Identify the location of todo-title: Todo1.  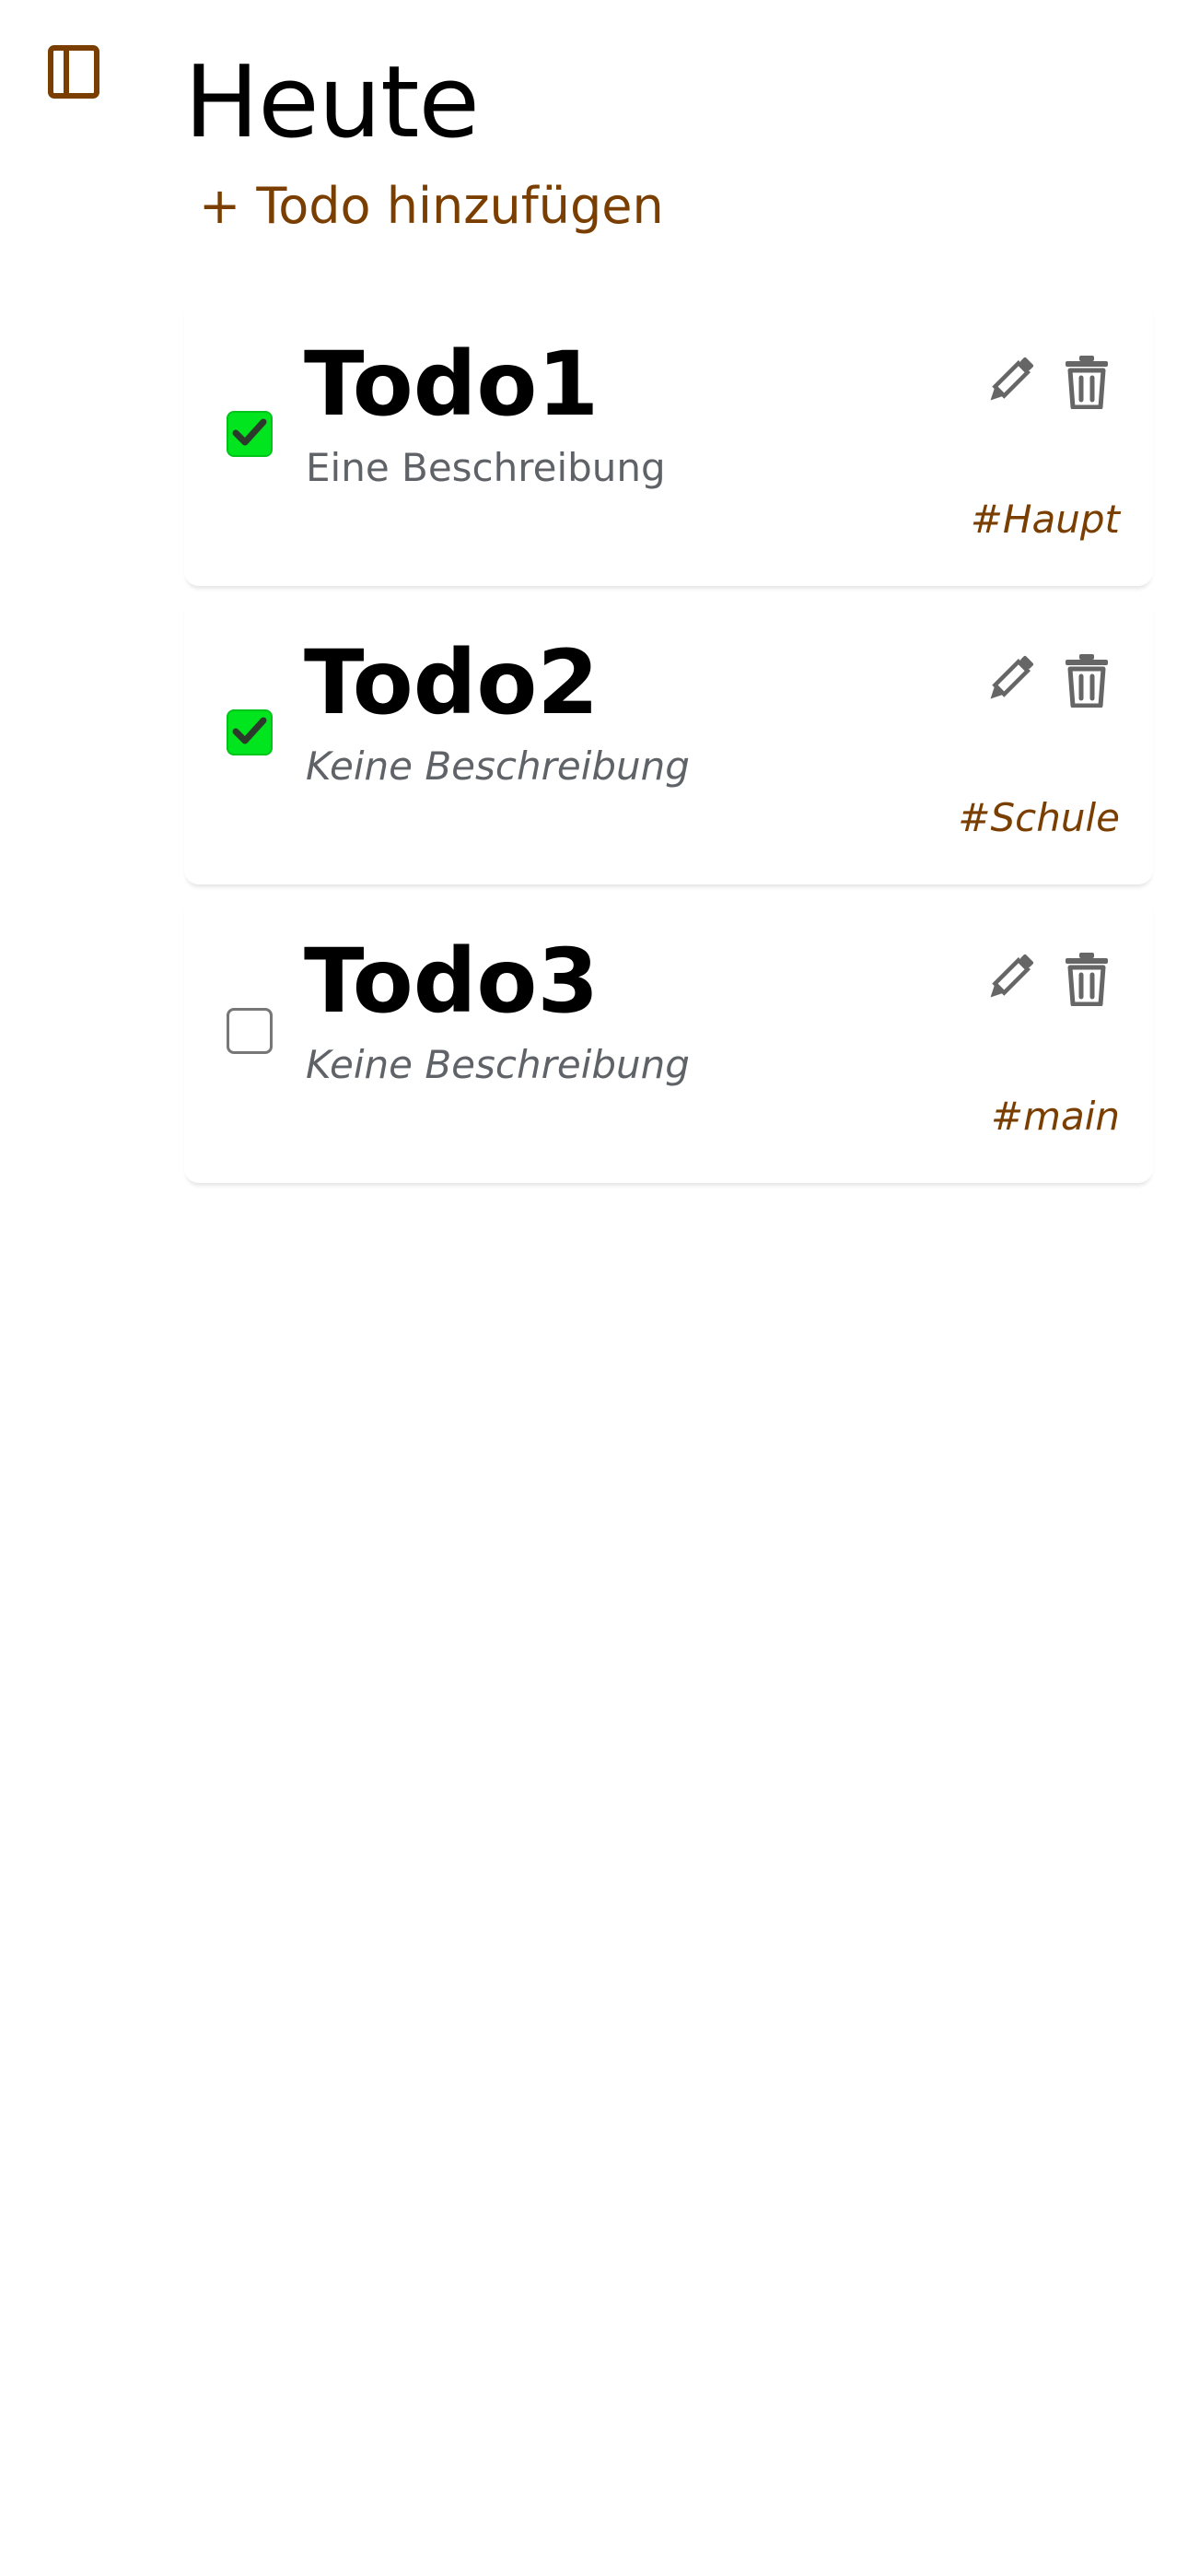
(452, 384).